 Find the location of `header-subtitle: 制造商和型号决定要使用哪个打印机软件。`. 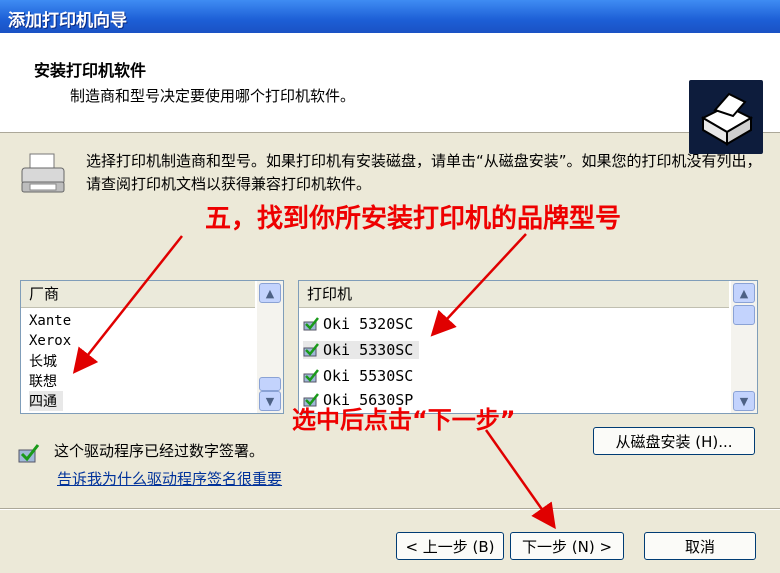

header-subtitle: 制造商和型号决定要使用哪个打印机软件。 is located at coordinates (213, 96).